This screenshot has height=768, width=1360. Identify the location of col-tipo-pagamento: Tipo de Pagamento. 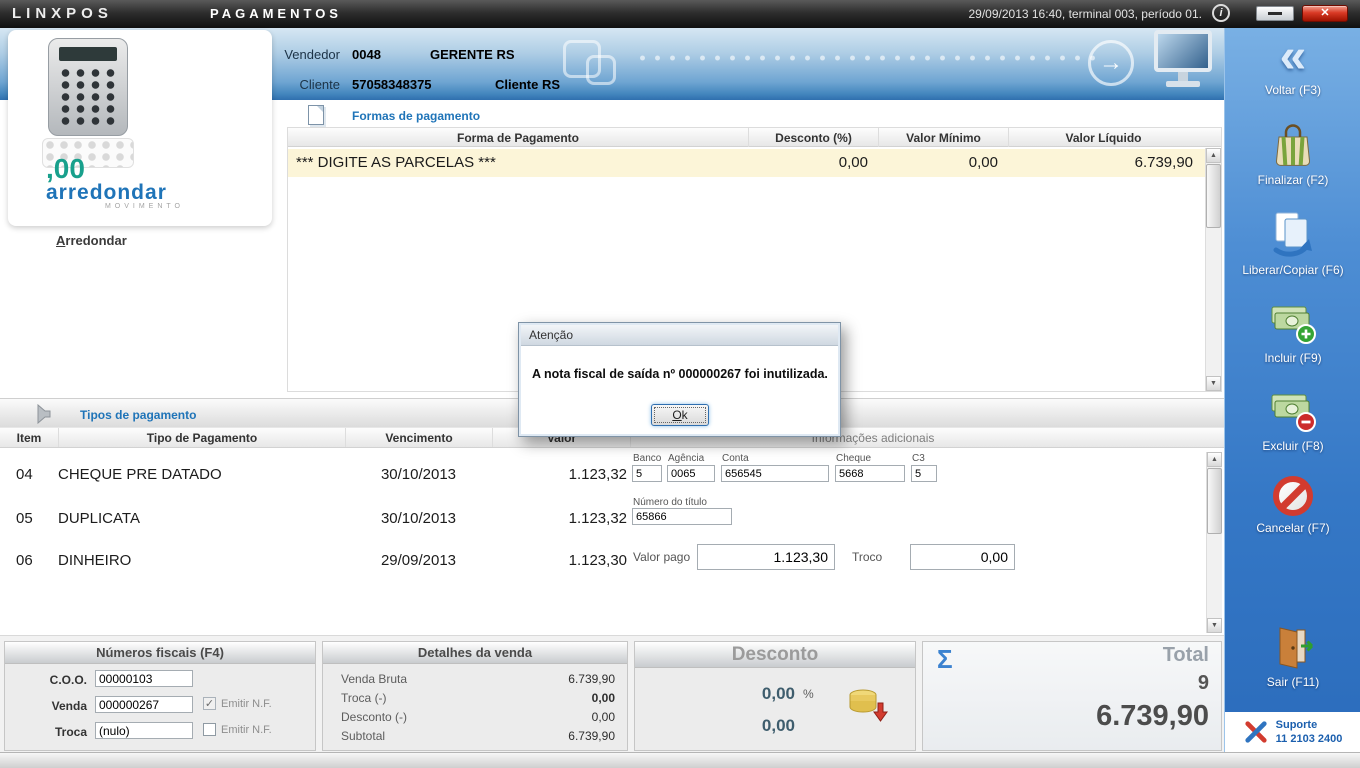
(201, 437).